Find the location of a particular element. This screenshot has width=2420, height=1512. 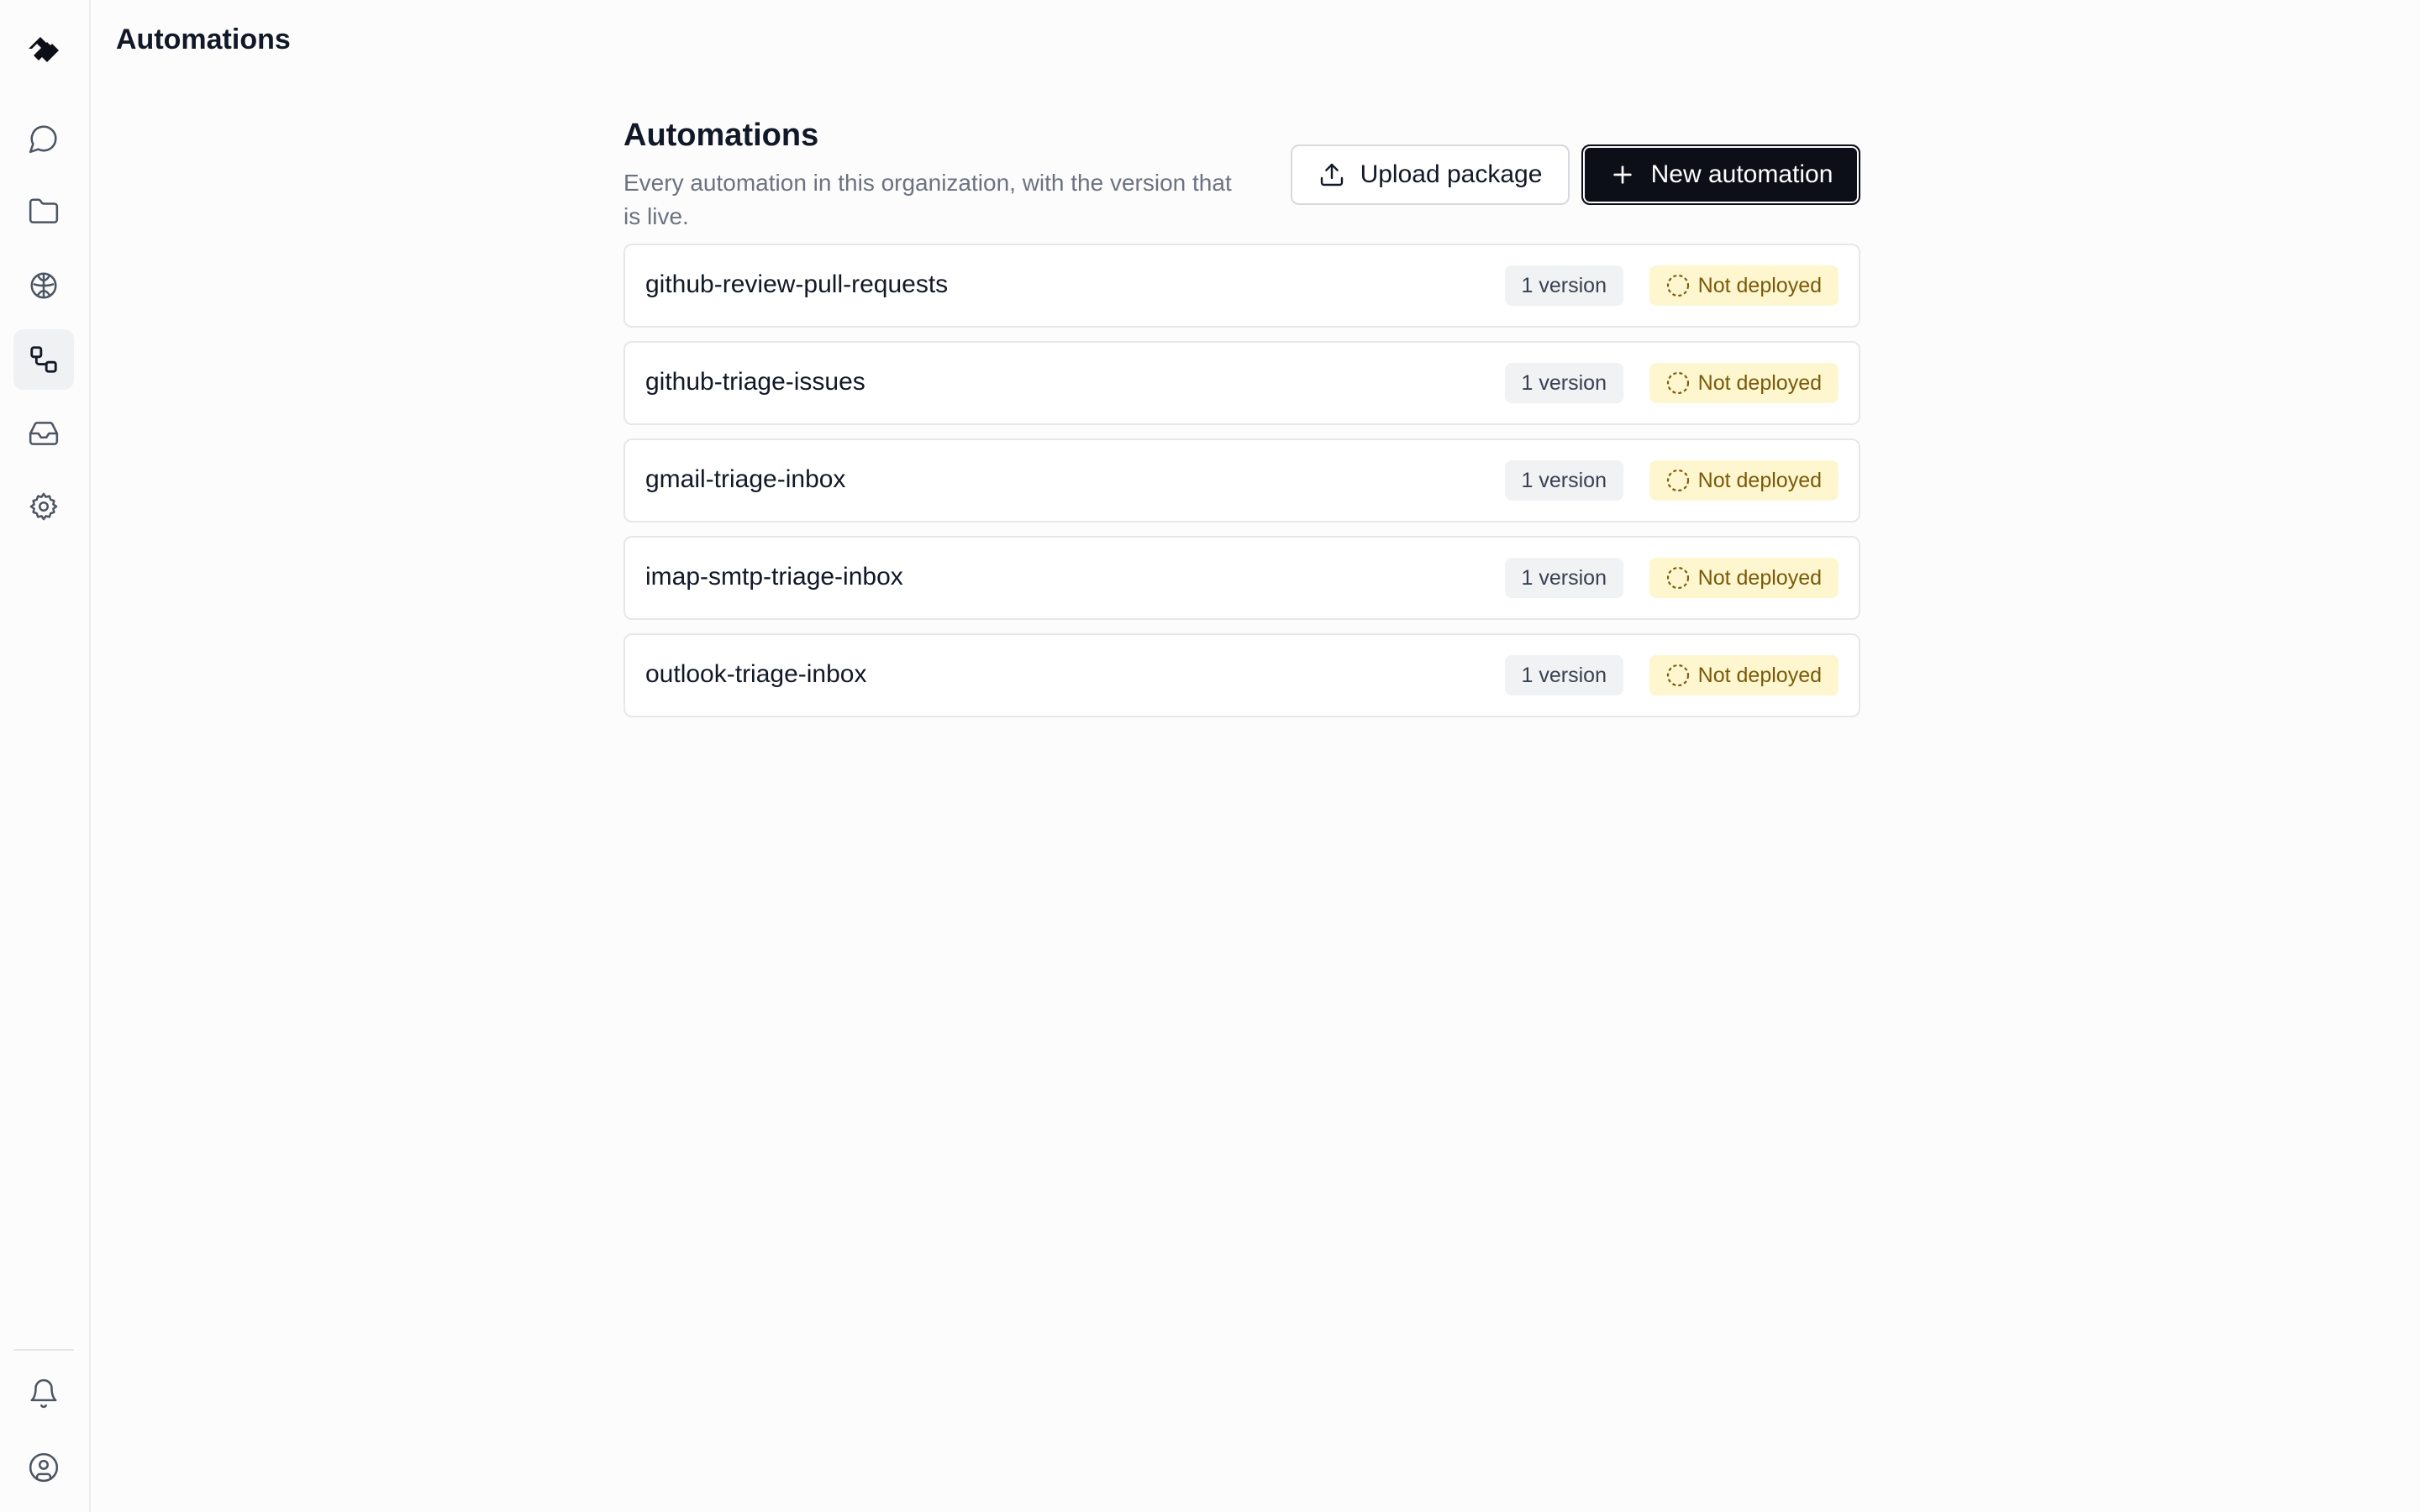

automation-name: gmail-triage-inbox is located at coordinates (746, 479).